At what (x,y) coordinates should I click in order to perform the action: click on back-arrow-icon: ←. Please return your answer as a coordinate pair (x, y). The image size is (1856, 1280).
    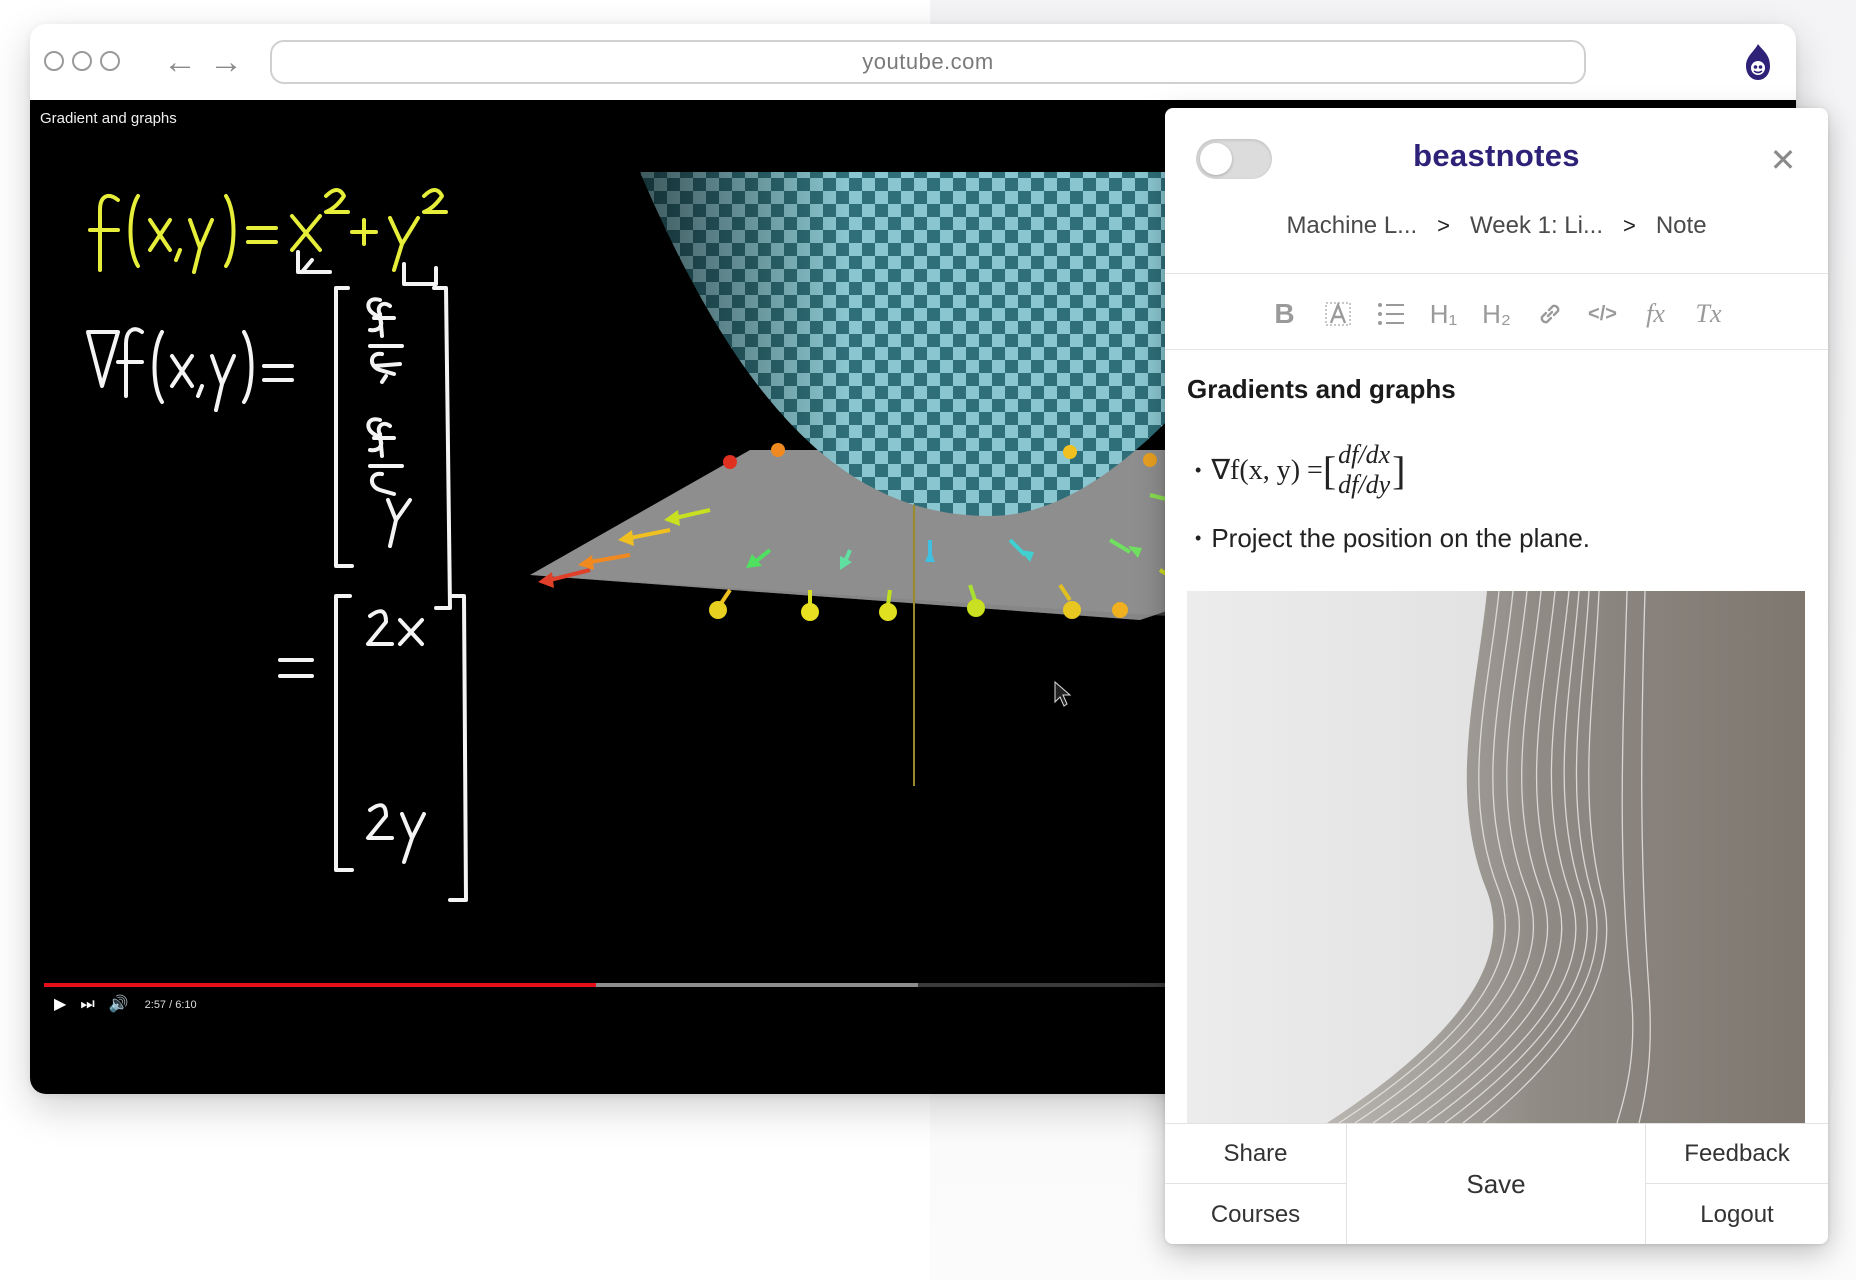
    Looking at the image, I should click on (180, 62).